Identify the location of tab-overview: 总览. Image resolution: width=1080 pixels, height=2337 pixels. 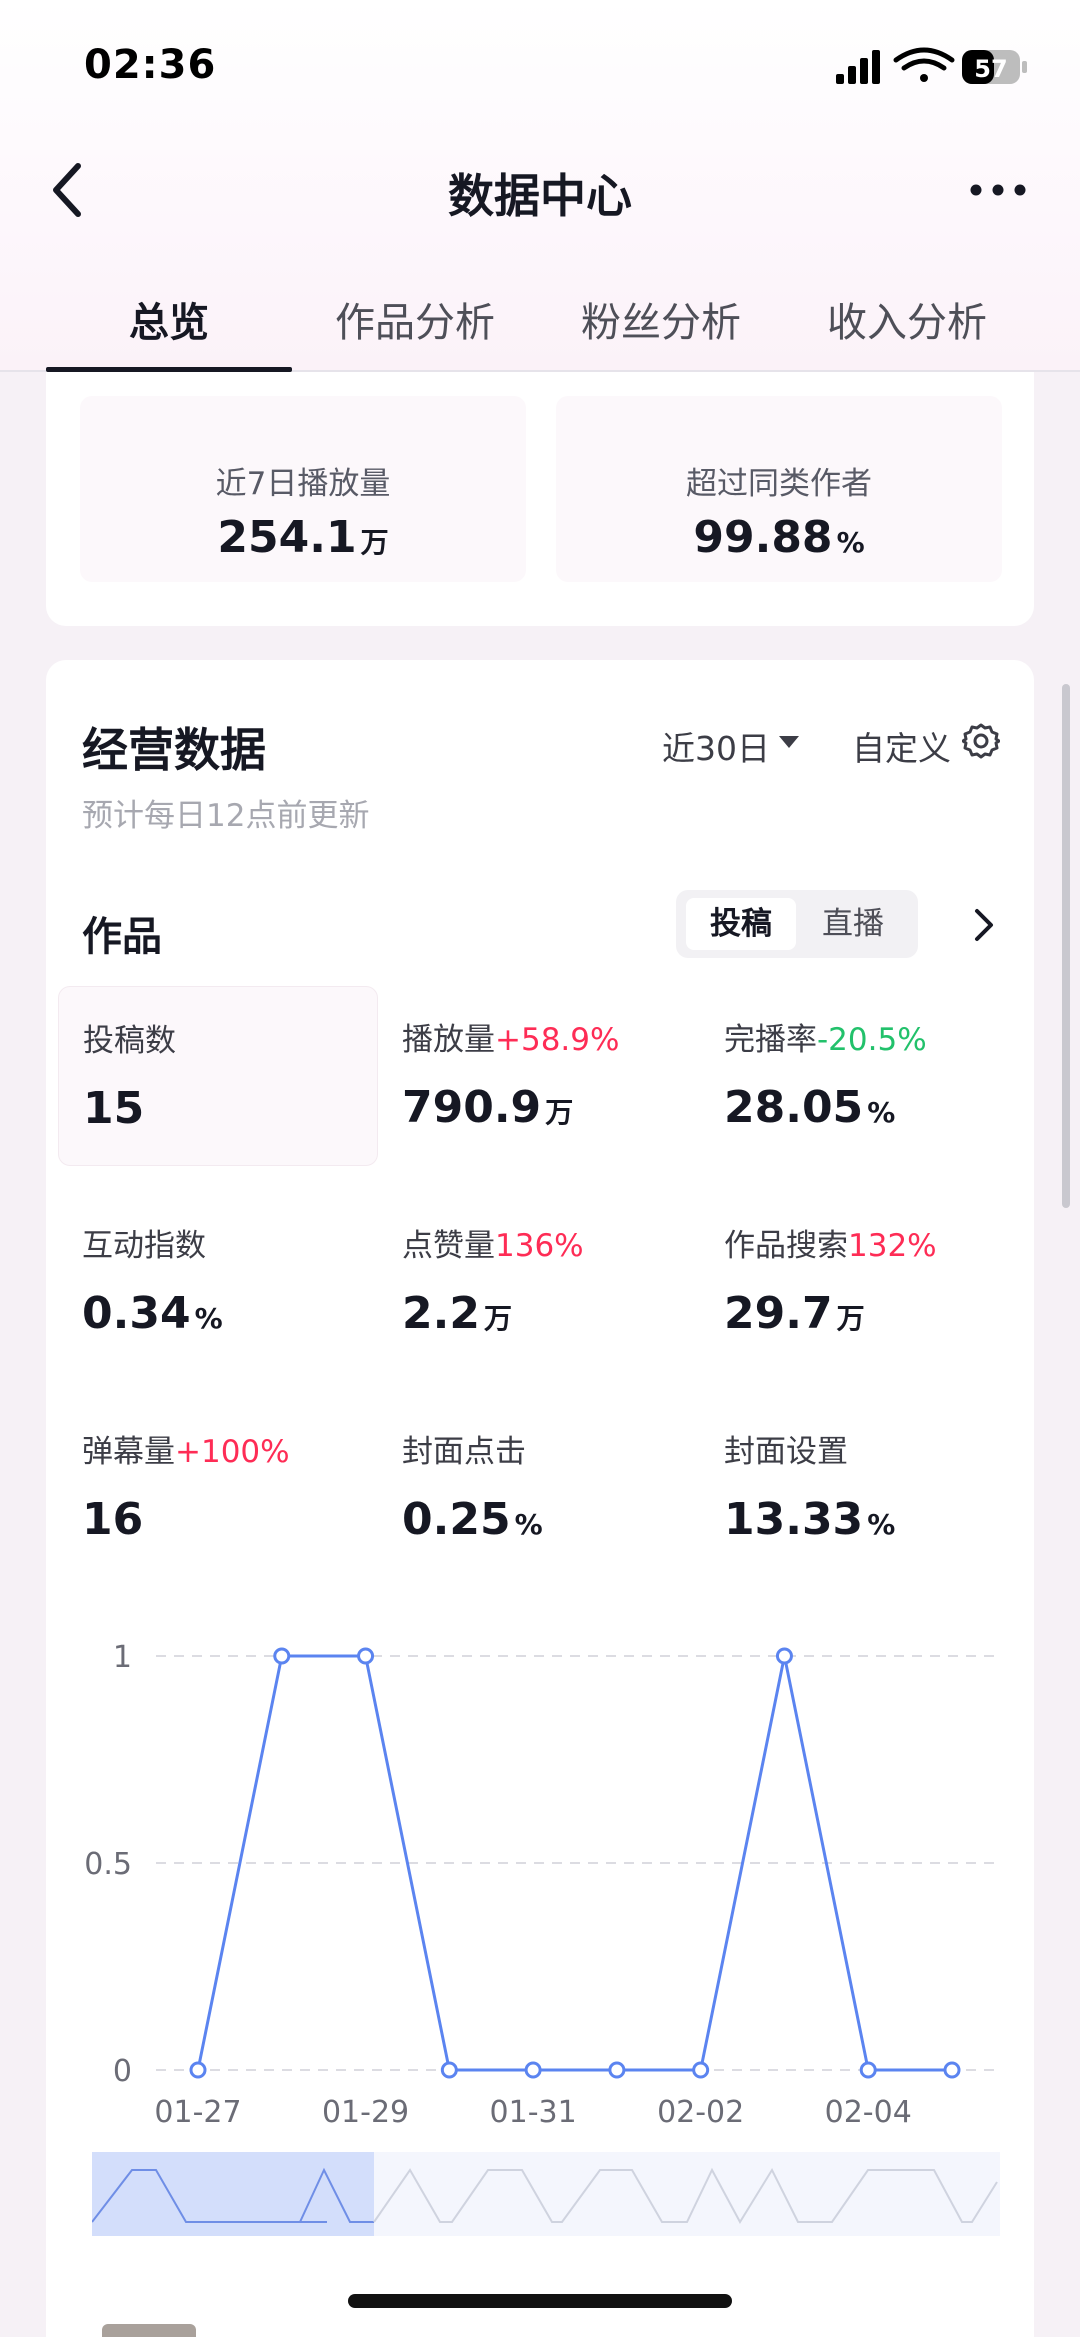
(169, 319).